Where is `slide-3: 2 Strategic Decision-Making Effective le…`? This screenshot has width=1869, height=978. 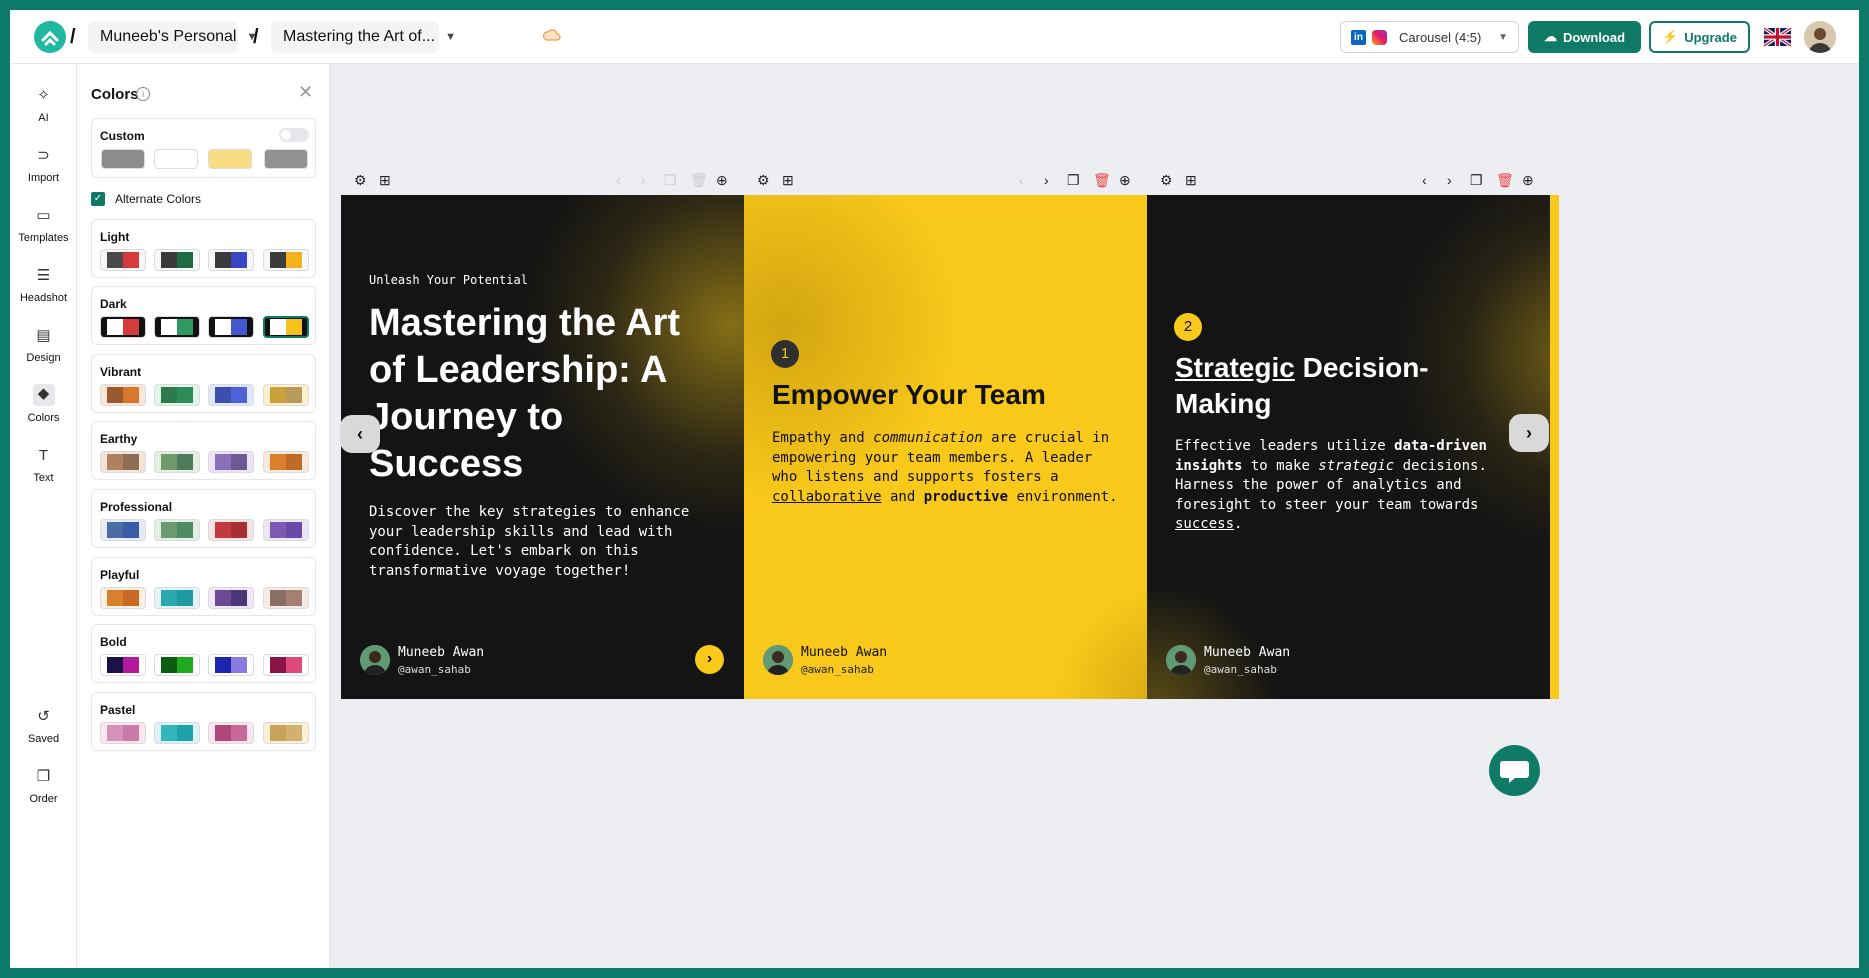 slide-3: 2 Strategic Decision-Making Effective le… is located at coordinates (1348, 447).